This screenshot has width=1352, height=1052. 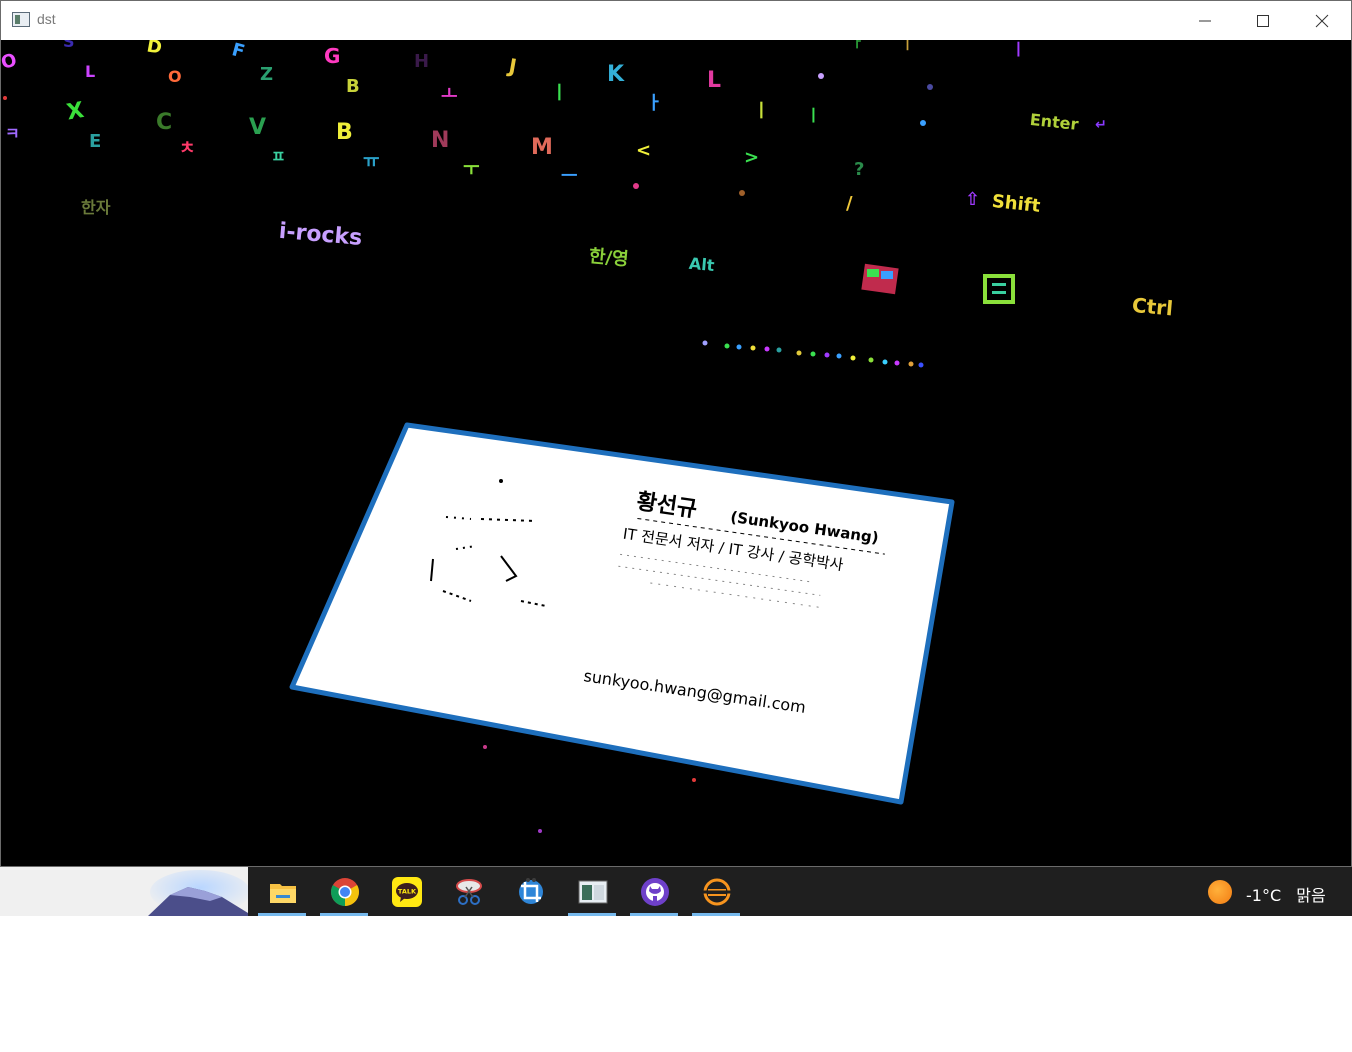 I want to click on github-icon, so click(x=655, y=892).